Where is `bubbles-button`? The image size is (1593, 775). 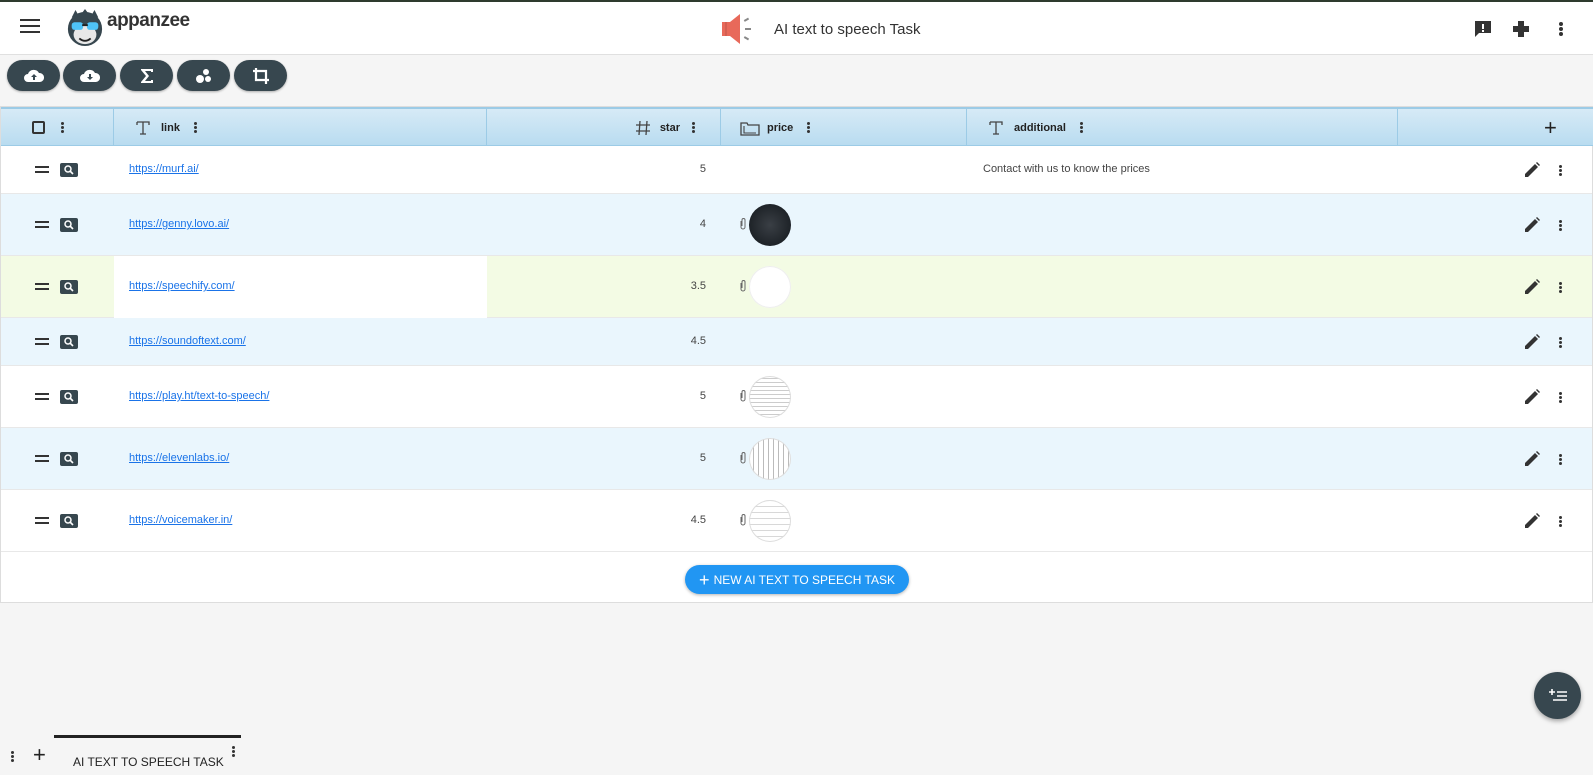 bubbles-button is located at coordinates (203, 75).